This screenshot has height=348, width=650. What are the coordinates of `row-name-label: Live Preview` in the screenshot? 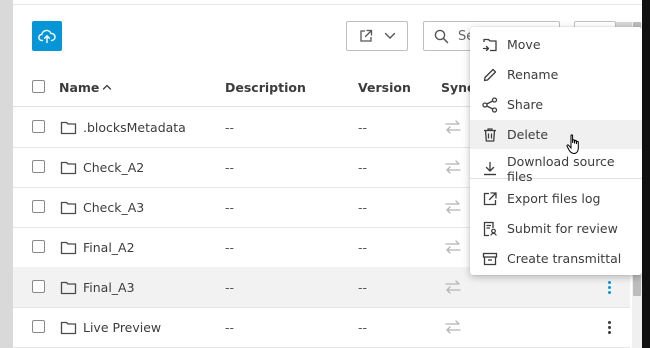 It's located at (122, 327).